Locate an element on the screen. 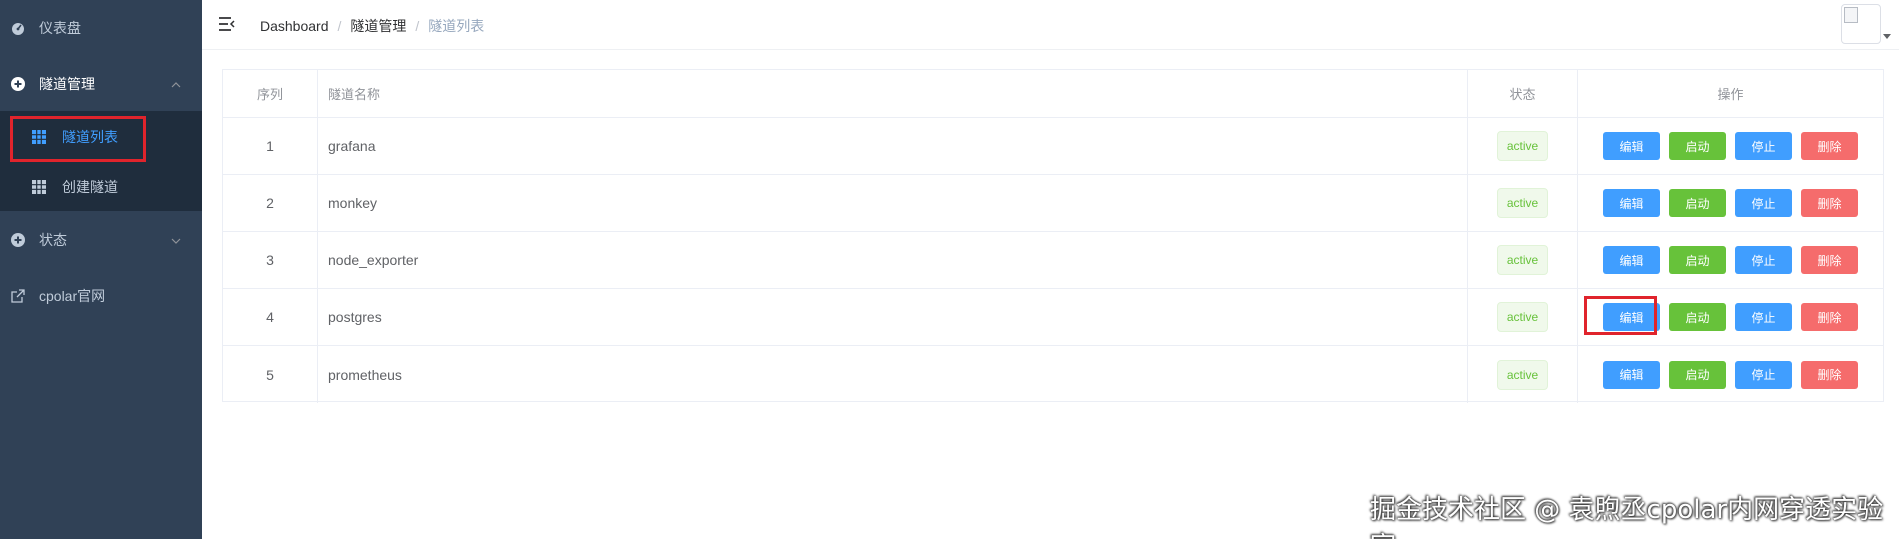 The height and width of the screenshot is (539, 1899). sidebar-item-tunnel-list: 隧道列表 is located at coordinates (101, 137).